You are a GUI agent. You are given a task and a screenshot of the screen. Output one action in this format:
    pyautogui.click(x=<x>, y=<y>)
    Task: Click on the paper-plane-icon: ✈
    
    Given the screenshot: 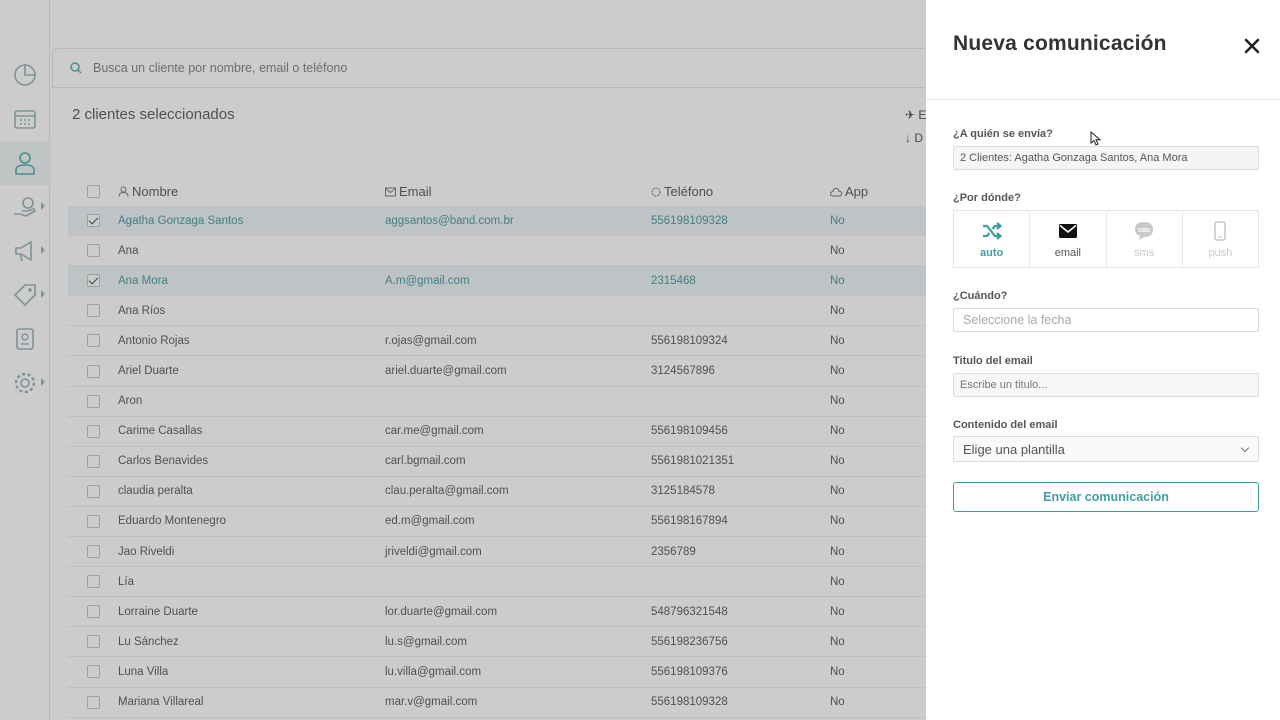 What is the action you would take?
    pyautogui.click(x=910, y=115)
    